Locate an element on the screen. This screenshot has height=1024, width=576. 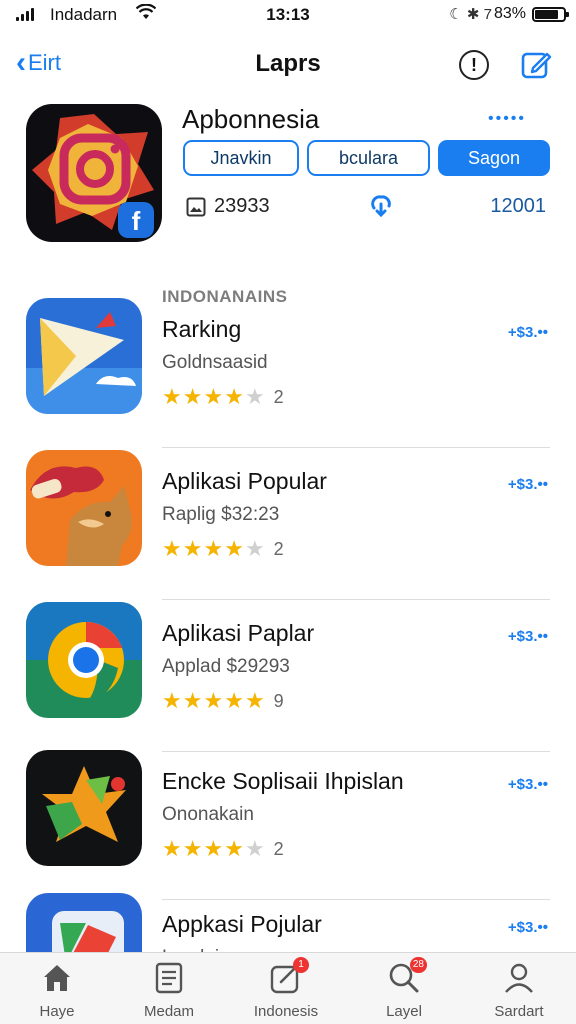
tab-label: Haye is located at coordinates (57, 1011).